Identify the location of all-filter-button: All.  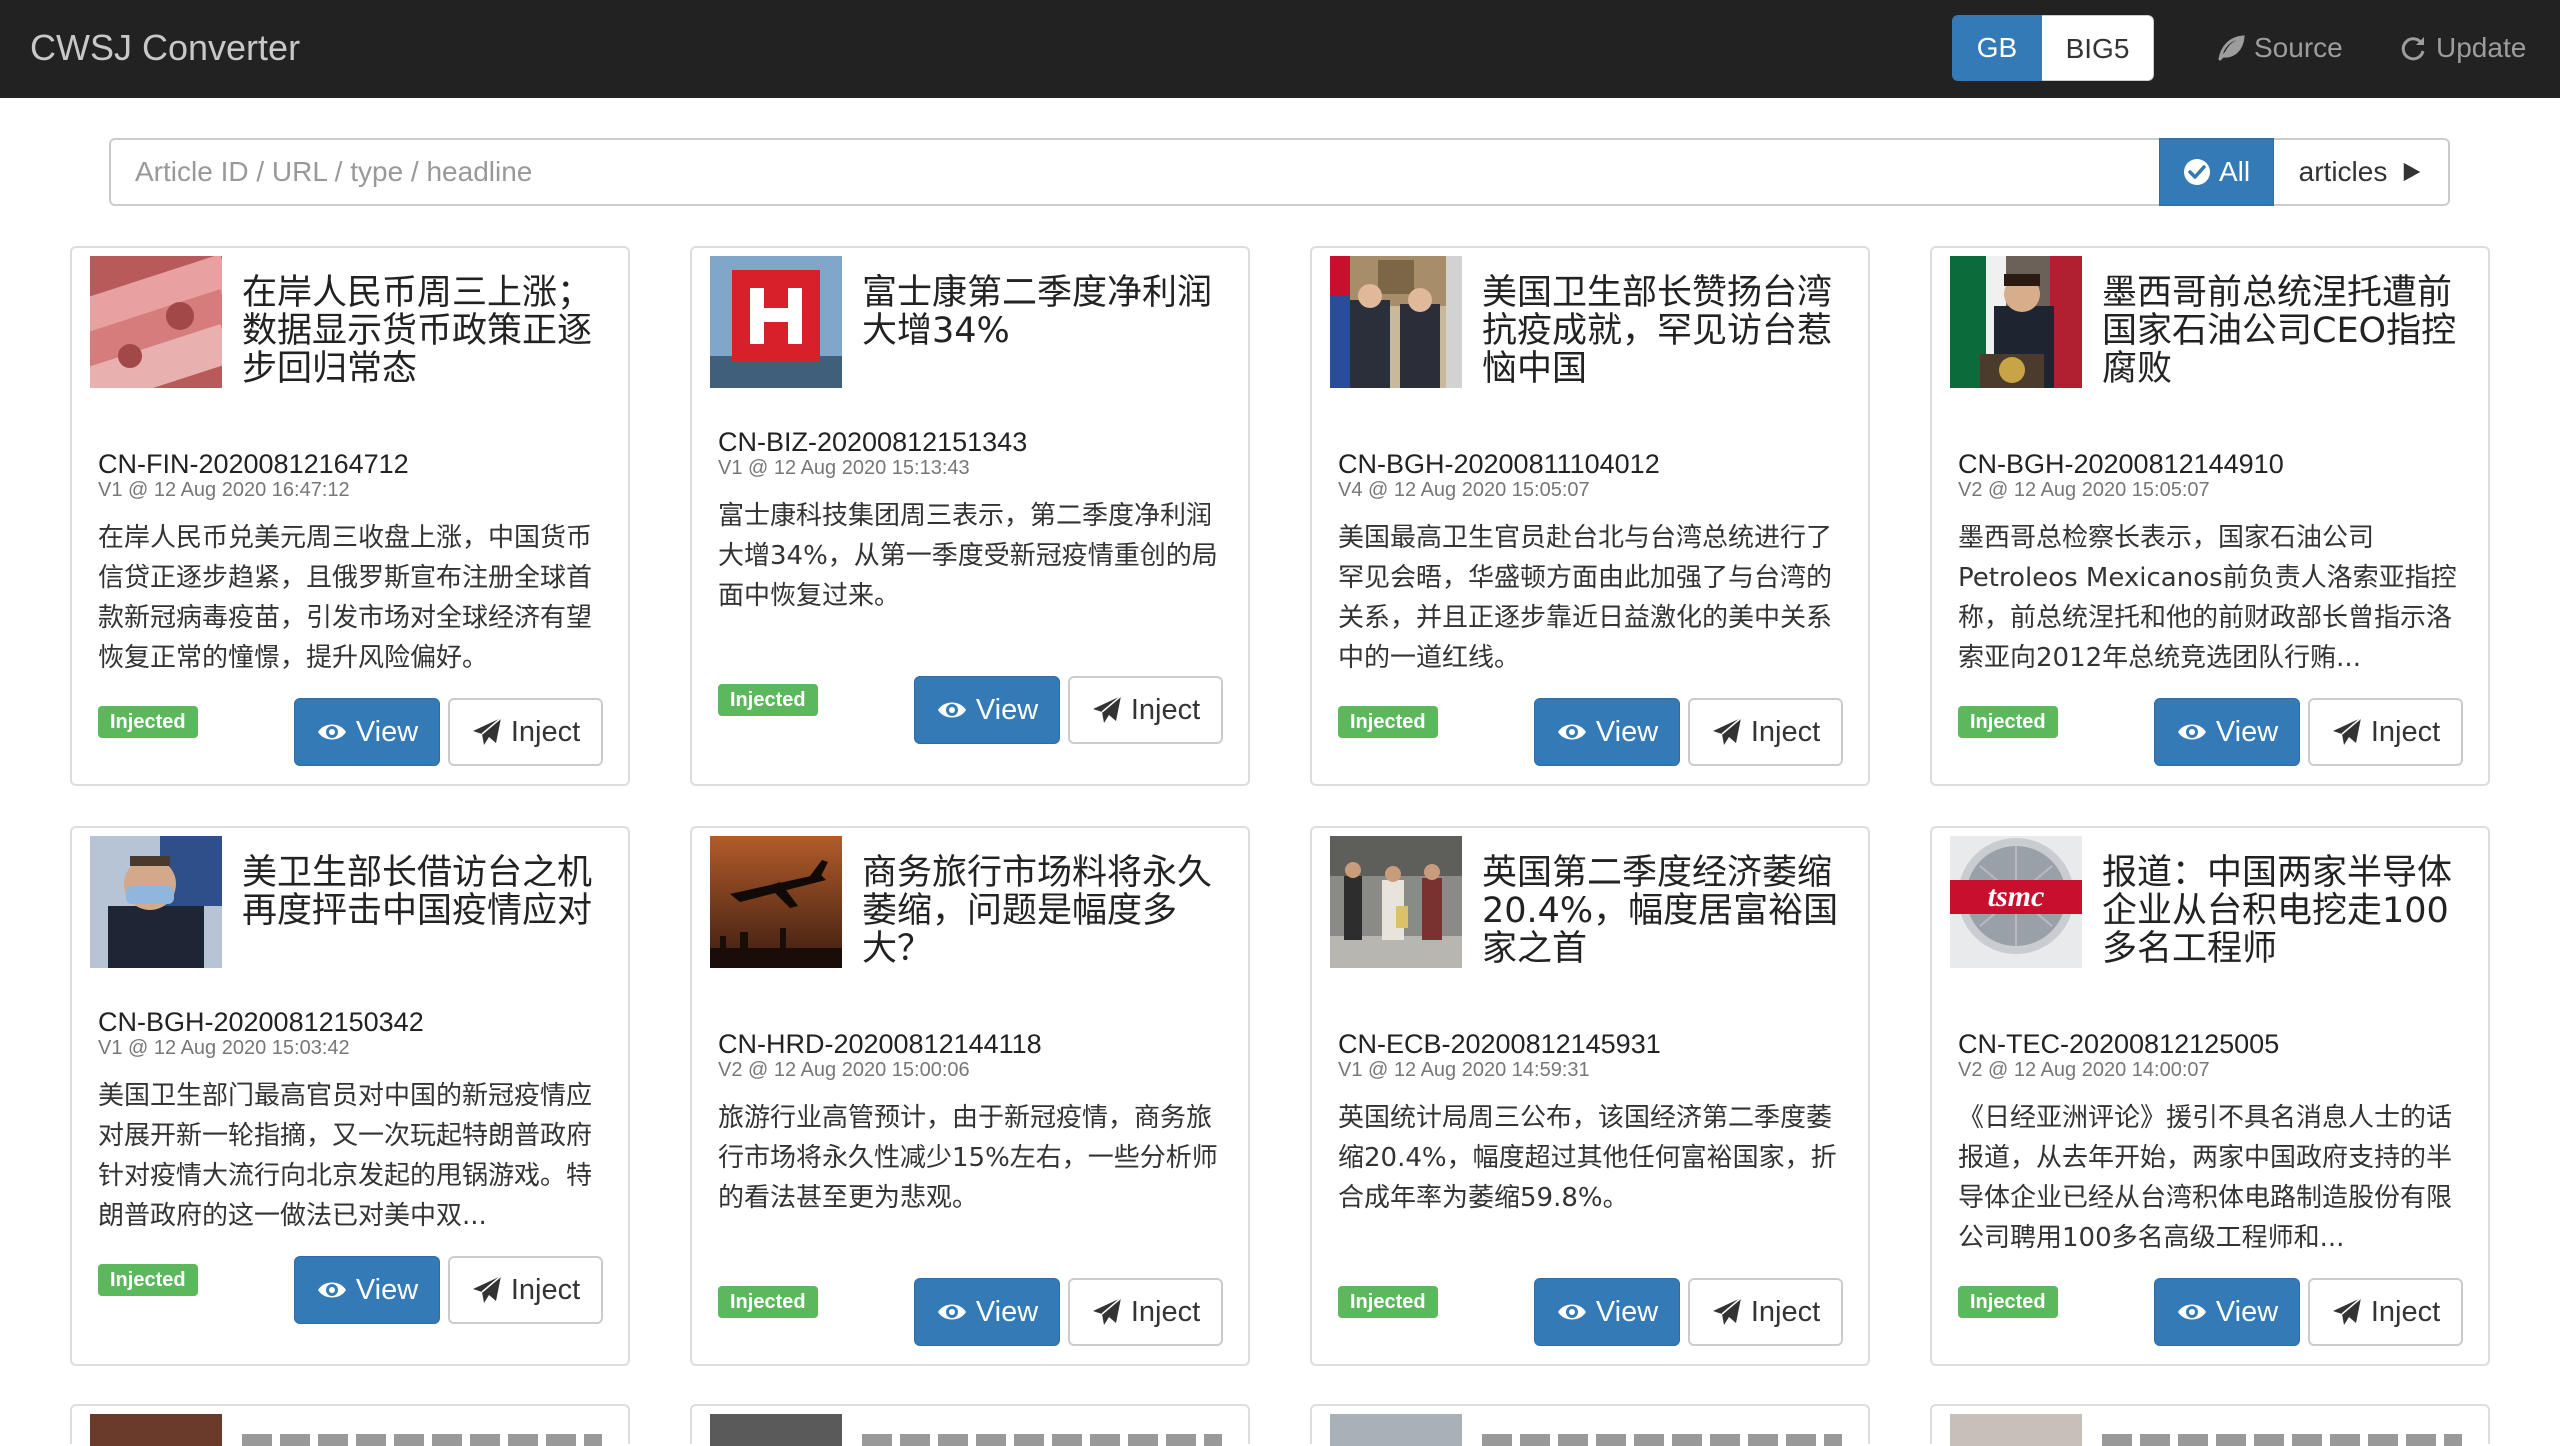
(2216, 172).